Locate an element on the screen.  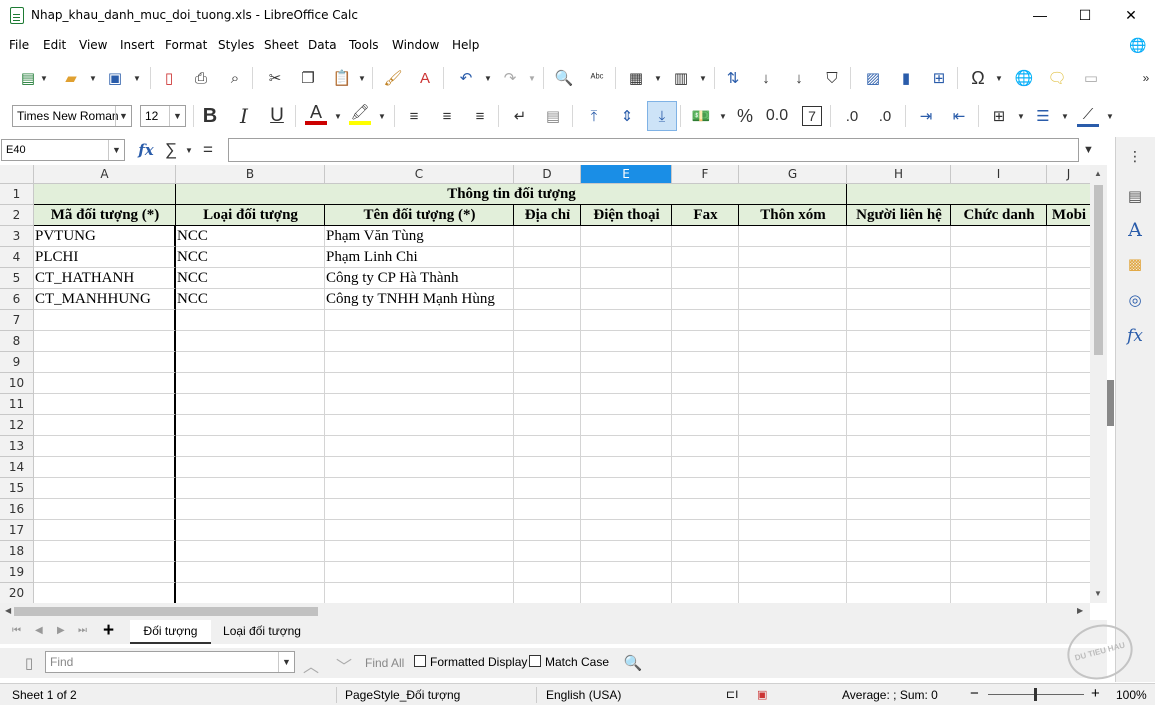
align-center-icon: ≡ is located at coordinates (447, 116).